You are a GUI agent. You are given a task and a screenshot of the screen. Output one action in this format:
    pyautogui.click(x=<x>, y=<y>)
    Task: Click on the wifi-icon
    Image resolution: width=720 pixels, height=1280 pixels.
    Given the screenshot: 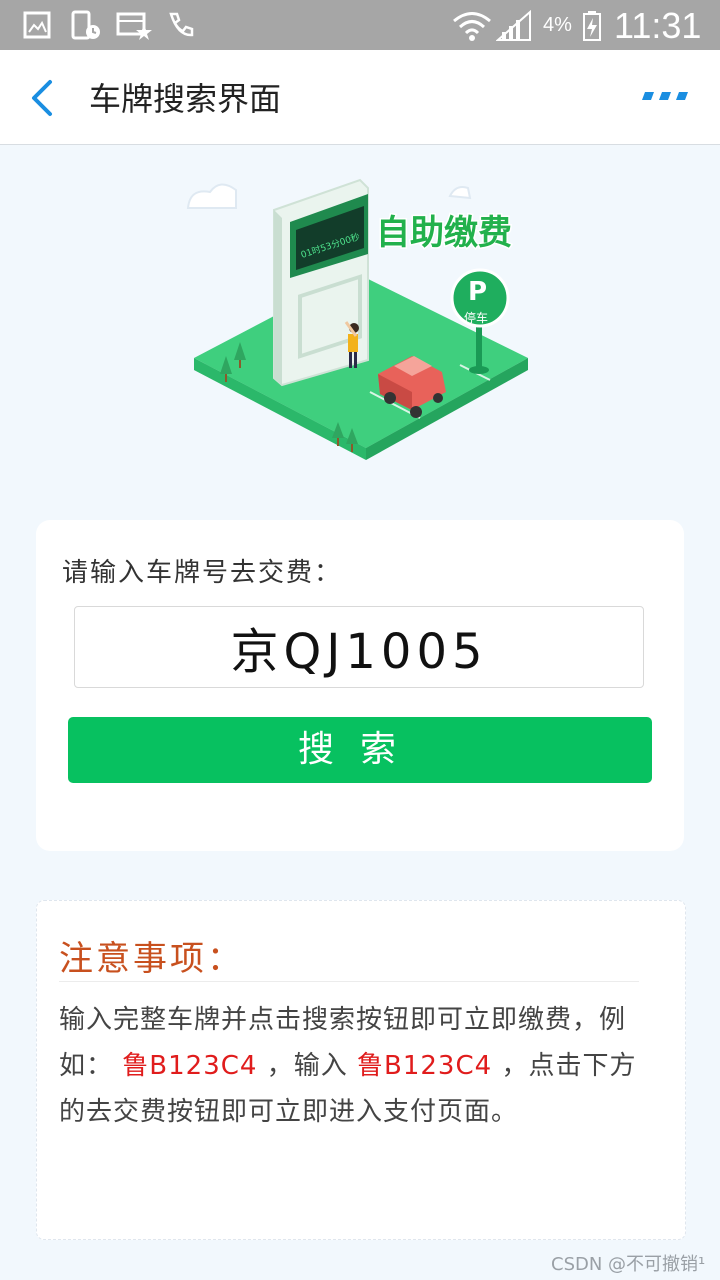 What is the action you would take?
    pyautogui.click(x=472, y=26)
    